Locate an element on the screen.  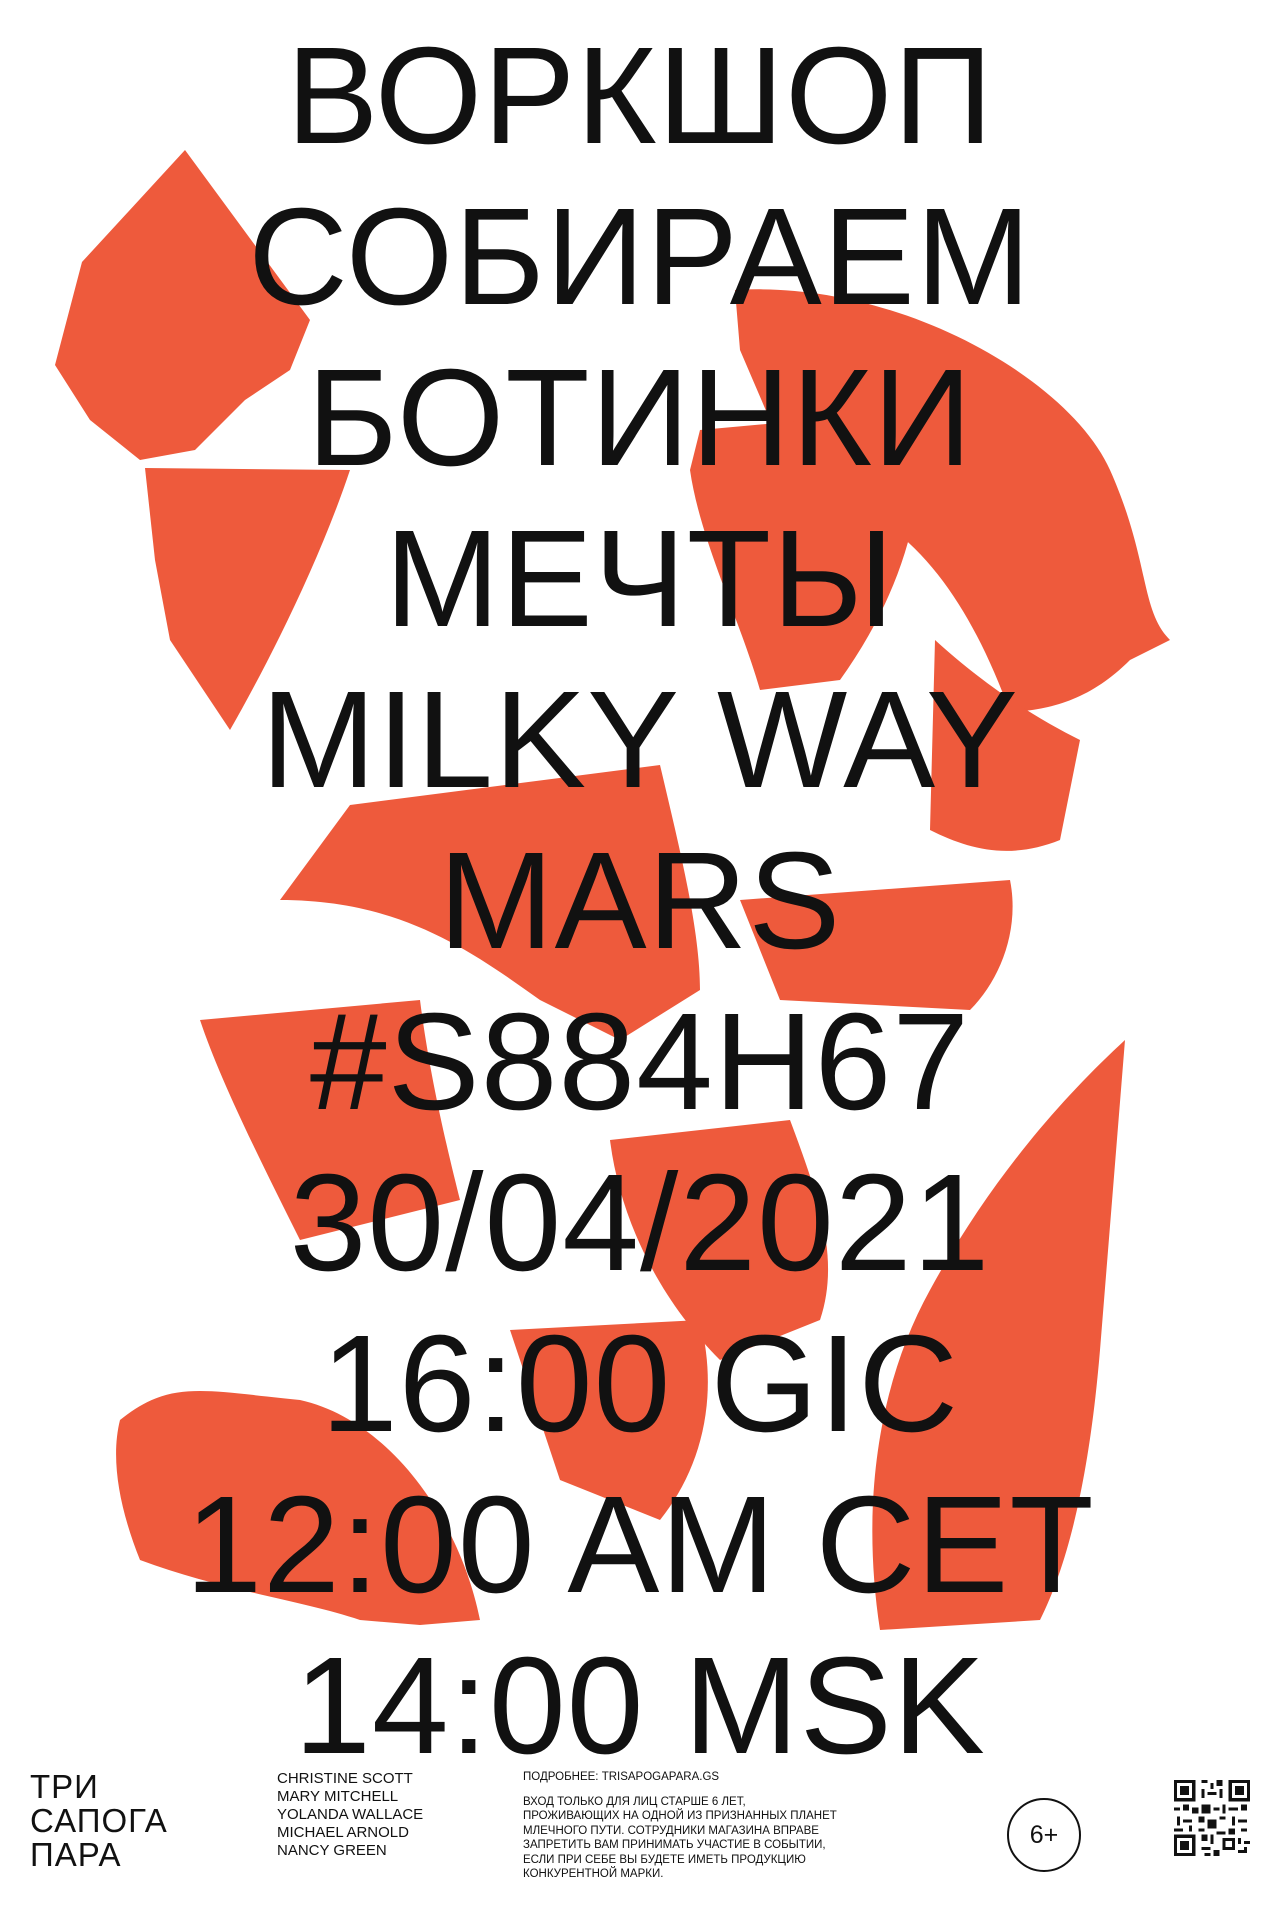
headline-line-11: 14:00 MSK is located at coordinates (640, 1706).